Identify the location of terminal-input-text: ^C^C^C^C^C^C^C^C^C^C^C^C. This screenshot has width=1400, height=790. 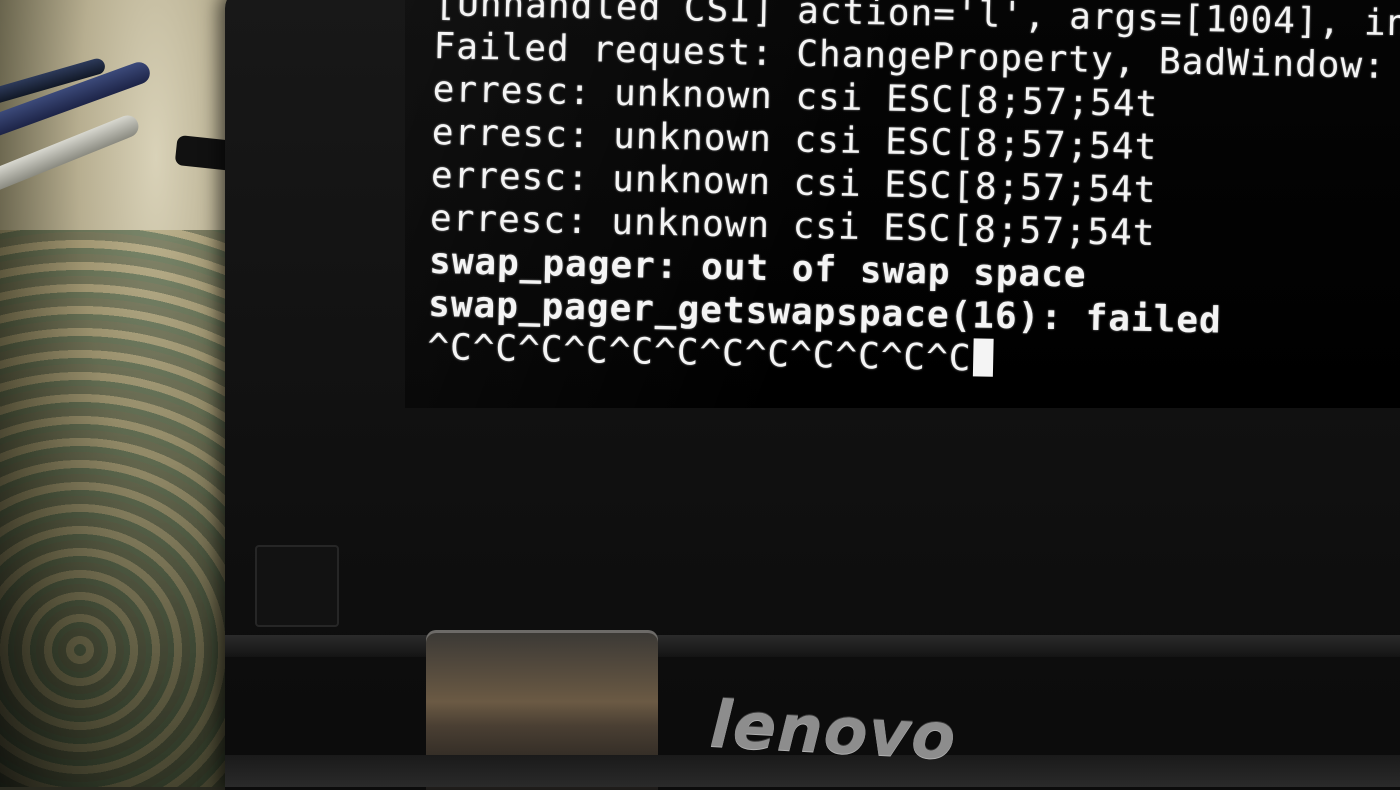
(699, 353).